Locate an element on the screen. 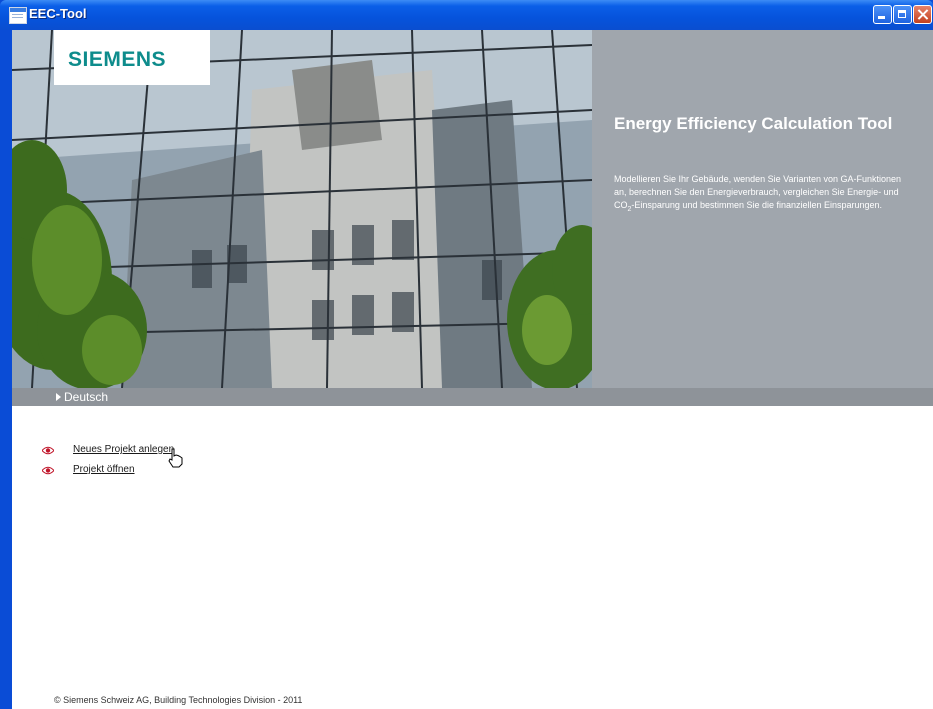  new-project-label: Neues Projekt anlegen is located at coordinates (123, 449).